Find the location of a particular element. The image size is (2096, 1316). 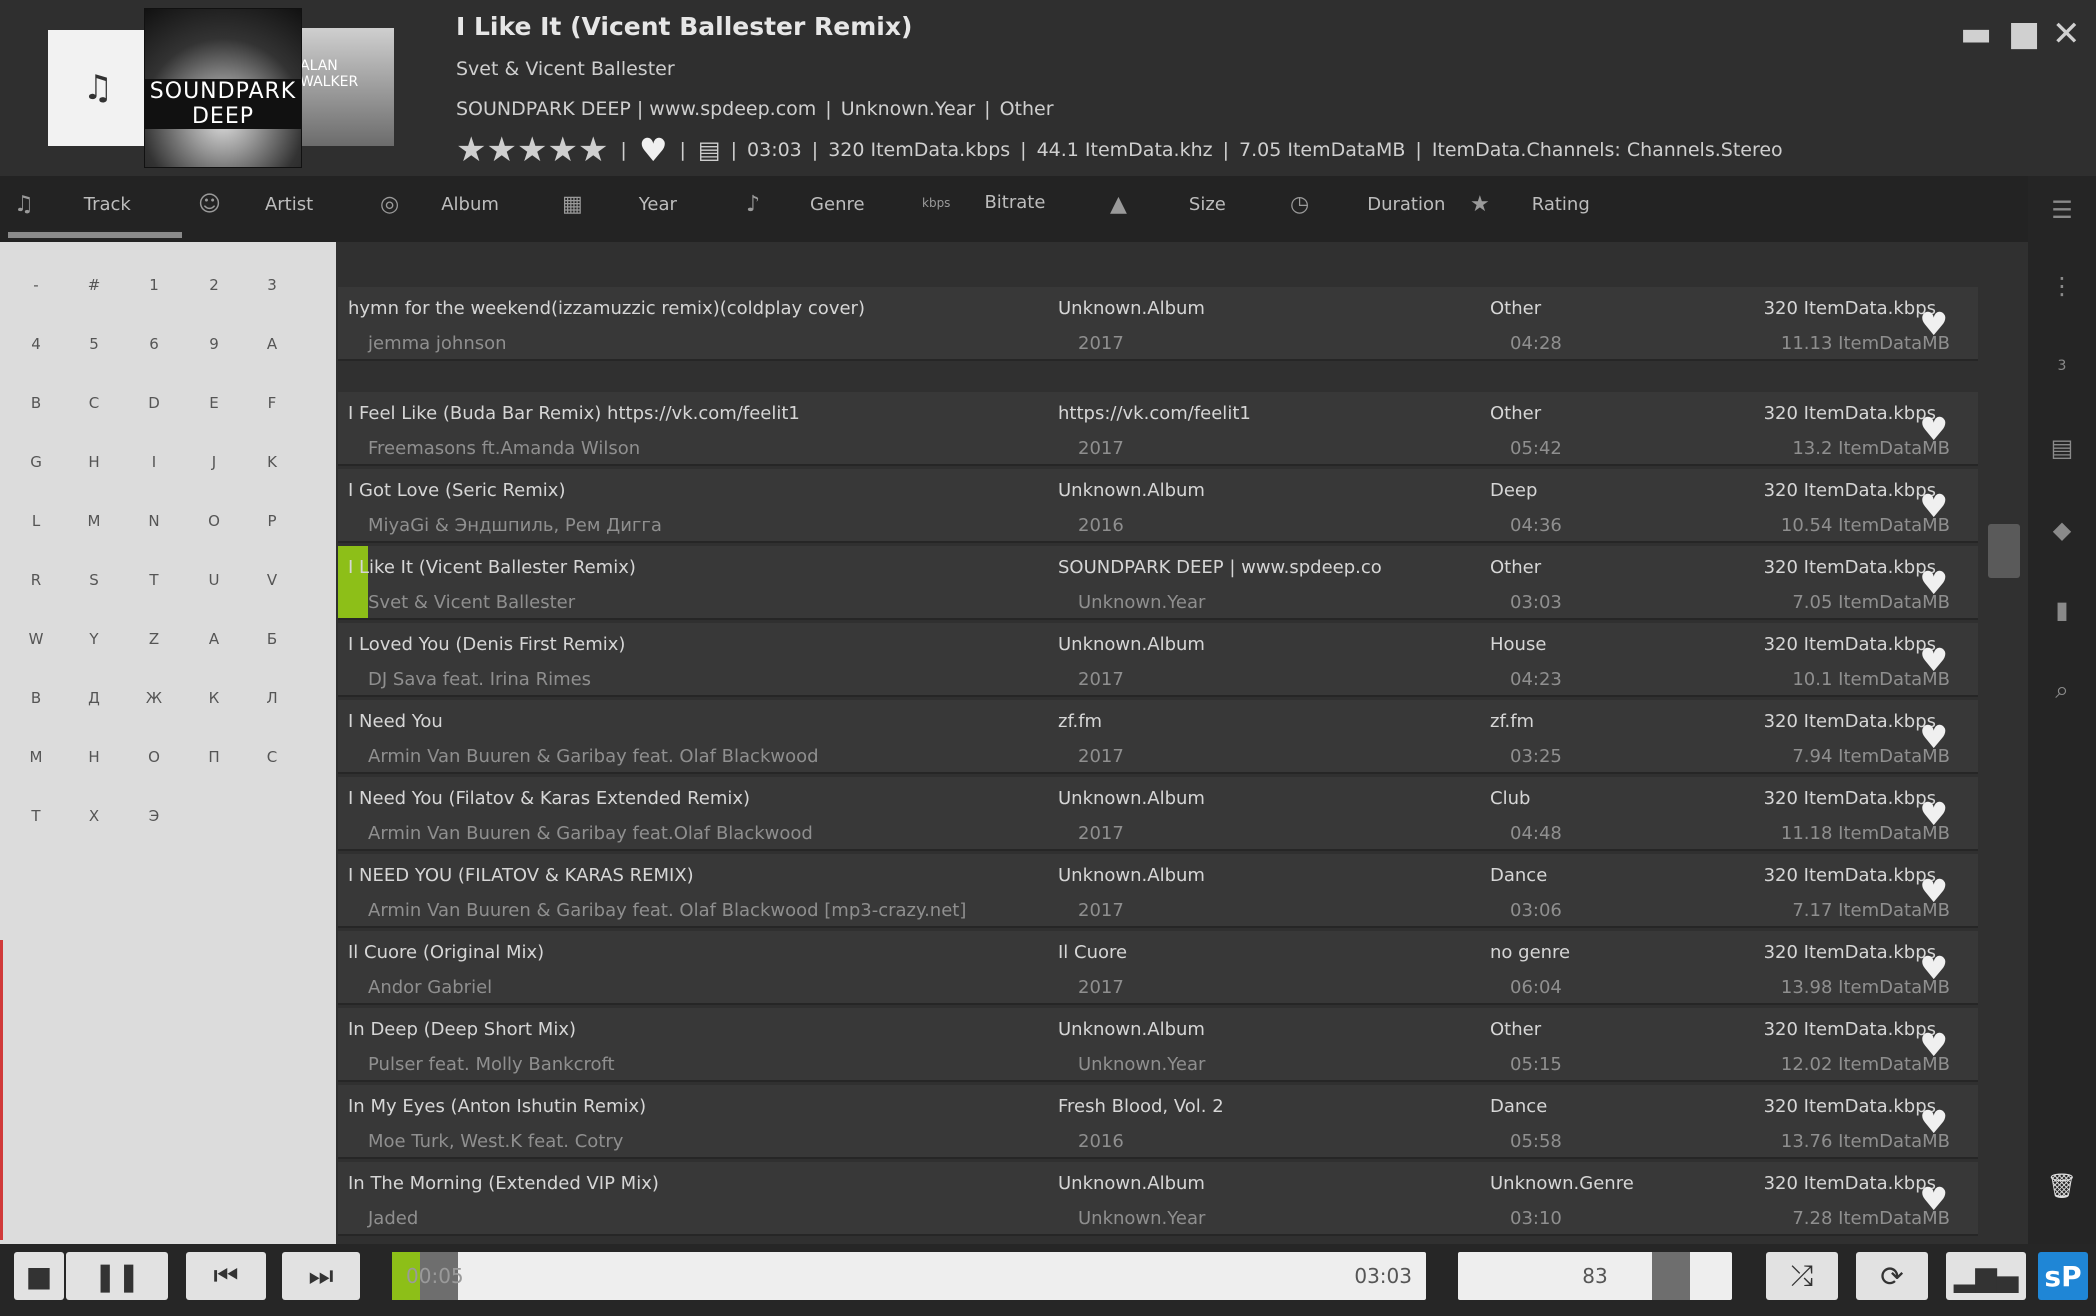

alphabet-letter: 3 is located at coordinates (272, 285).